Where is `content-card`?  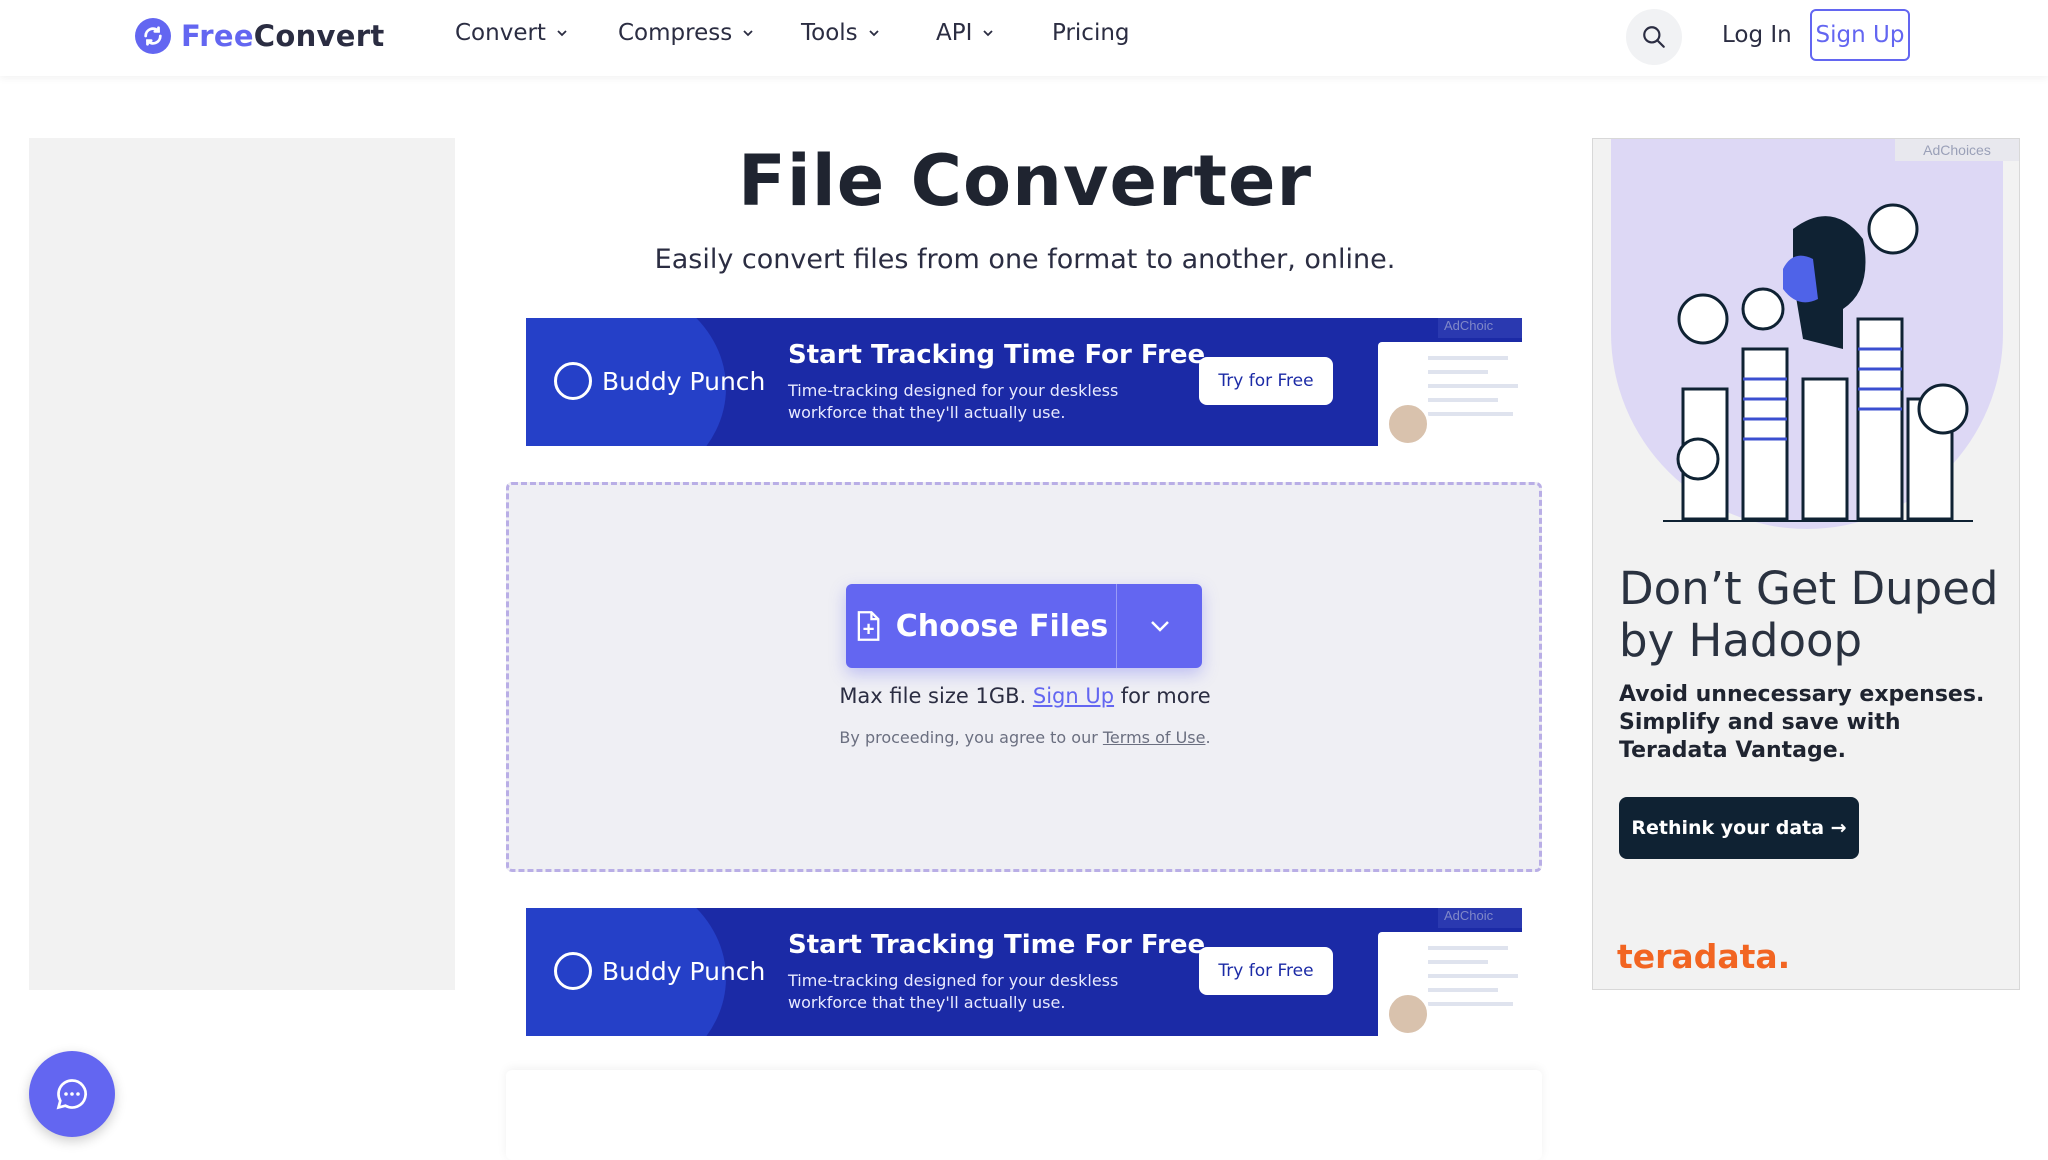
content-card is located at coordinates (1024, 1115).